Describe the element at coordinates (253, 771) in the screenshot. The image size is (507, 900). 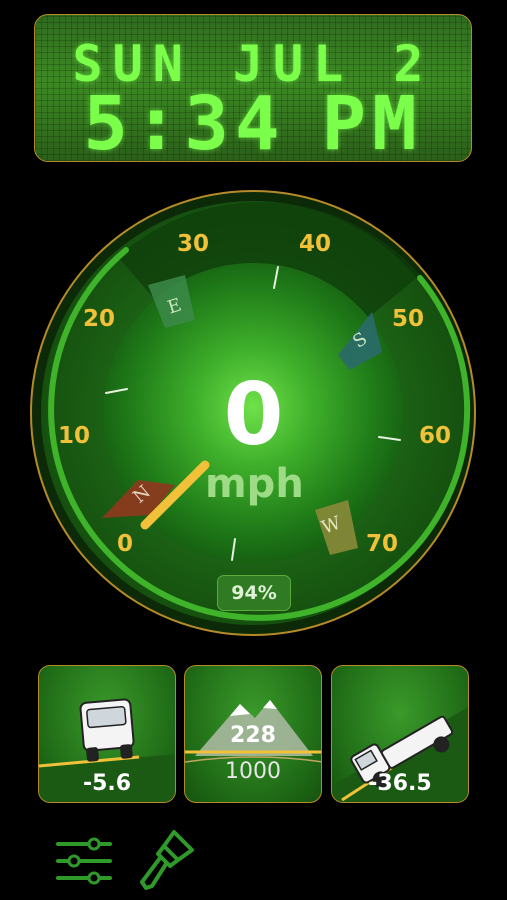
I see `altitude-reference: 1000` at that location.